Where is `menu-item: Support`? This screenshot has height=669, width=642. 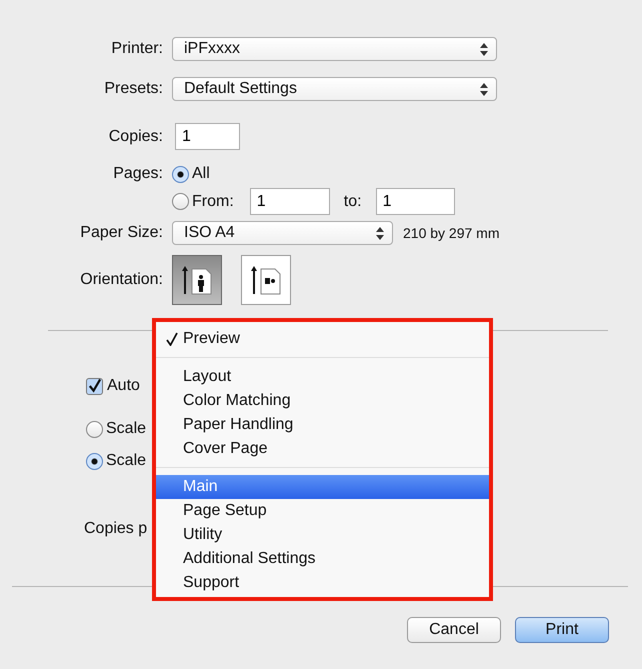
menu-item: Support is located at coordinates (322, 583).